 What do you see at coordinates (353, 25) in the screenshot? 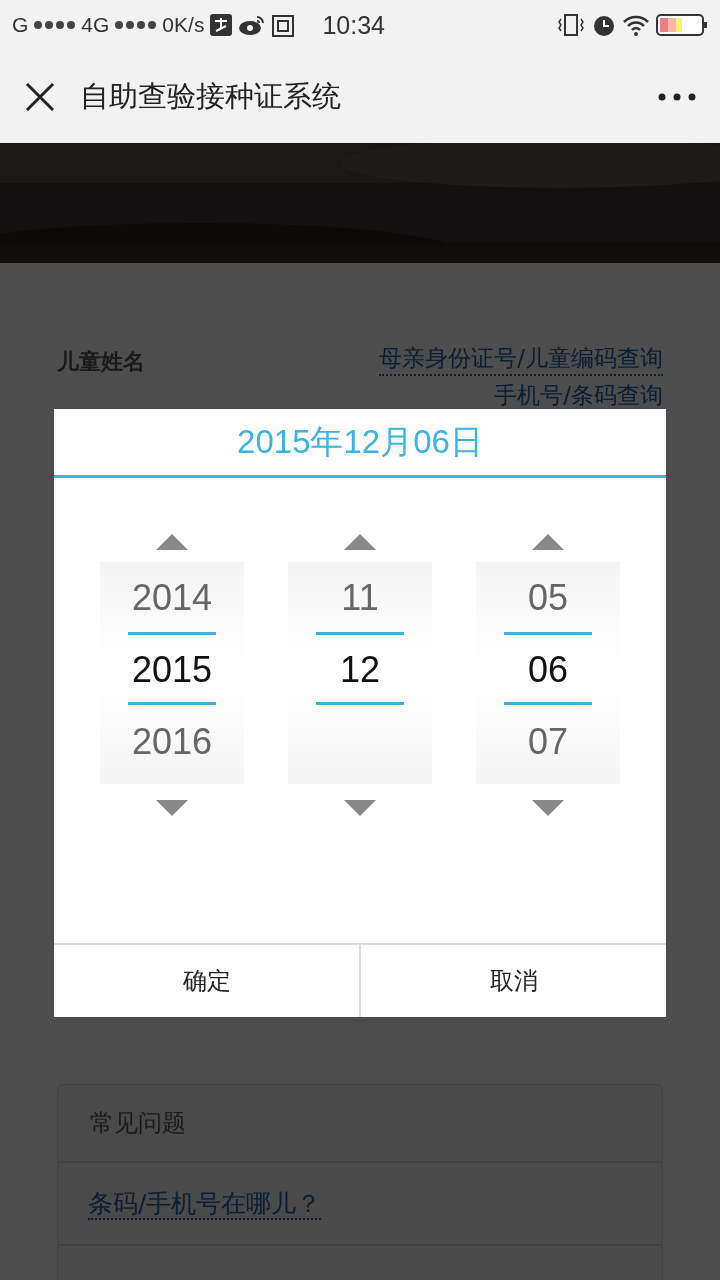
I see `clock-text: 10:34` at bounding box center [353, 25].